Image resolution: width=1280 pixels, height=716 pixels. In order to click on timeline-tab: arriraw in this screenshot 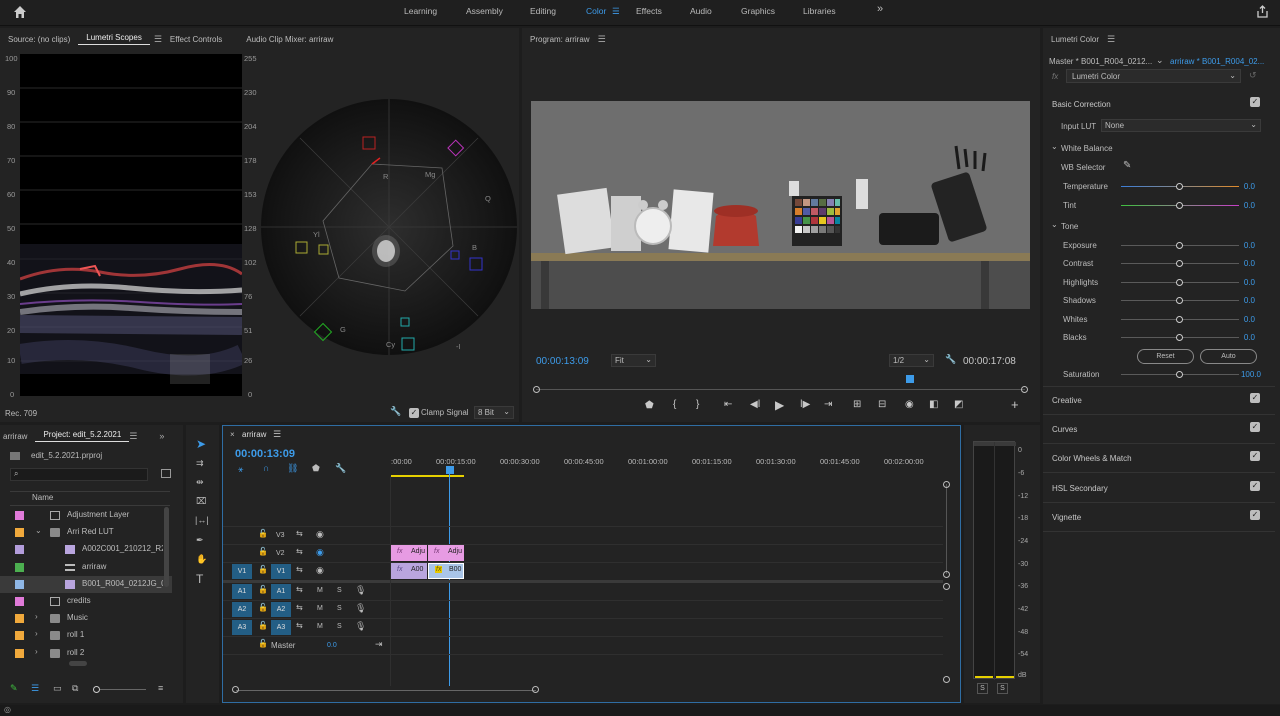, I will do `click(254, 434)`.